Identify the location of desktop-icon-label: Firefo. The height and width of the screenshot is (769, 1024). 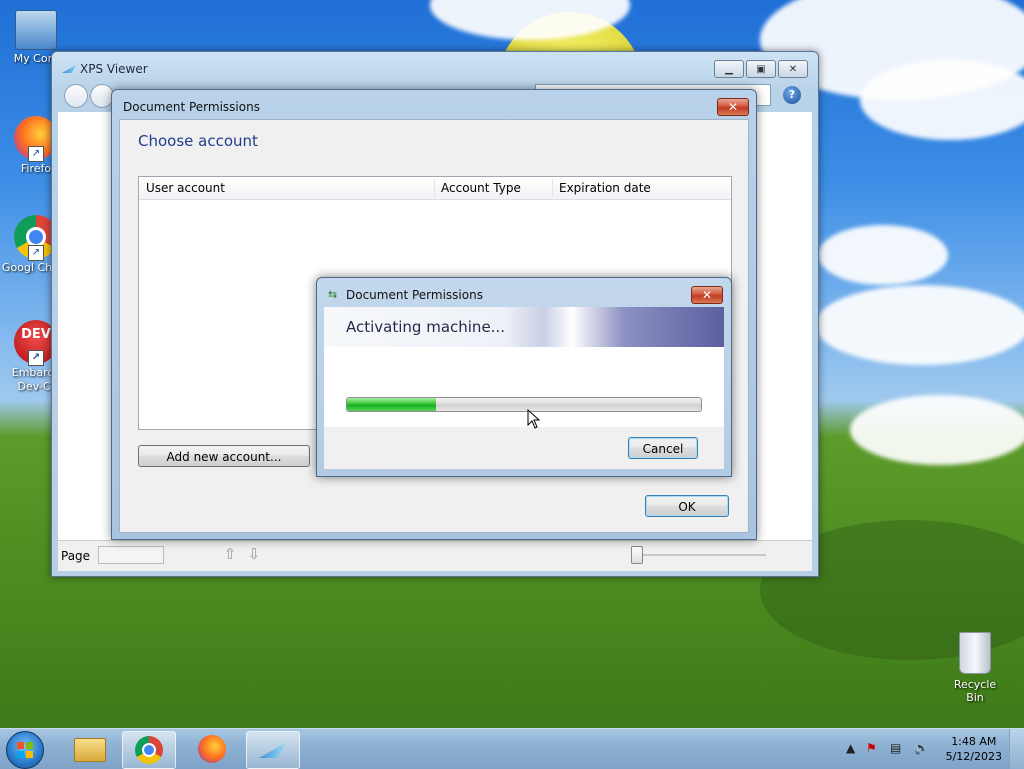
(36, 168).